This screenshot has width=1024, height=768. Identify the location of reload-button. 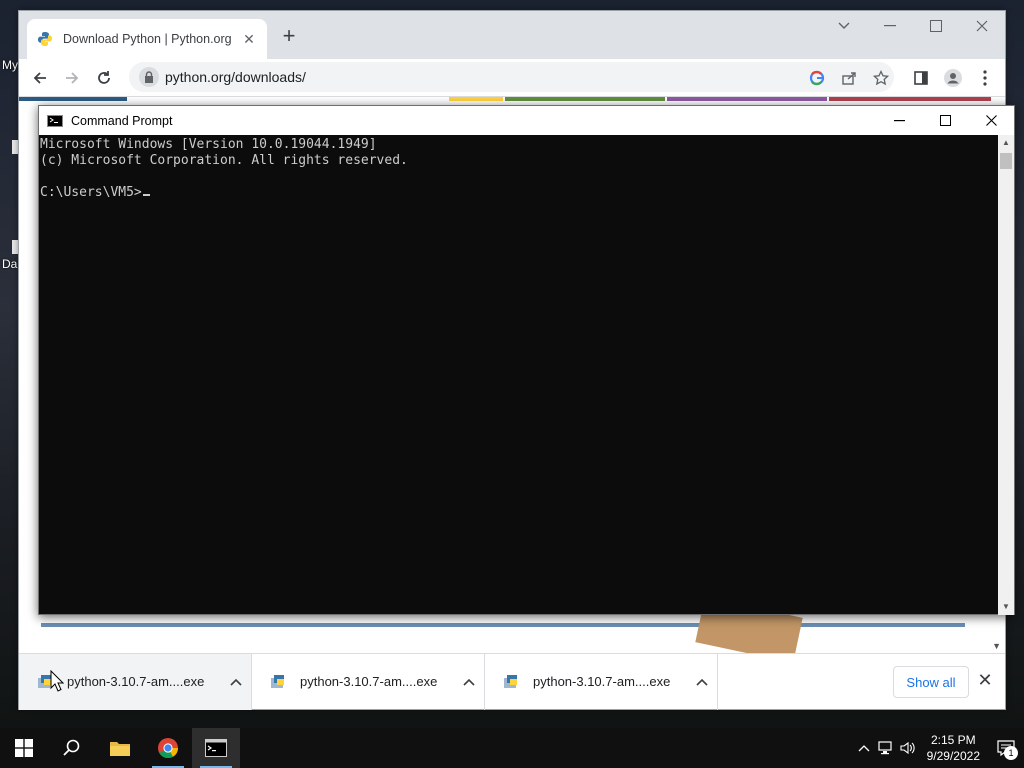
(104, 78).